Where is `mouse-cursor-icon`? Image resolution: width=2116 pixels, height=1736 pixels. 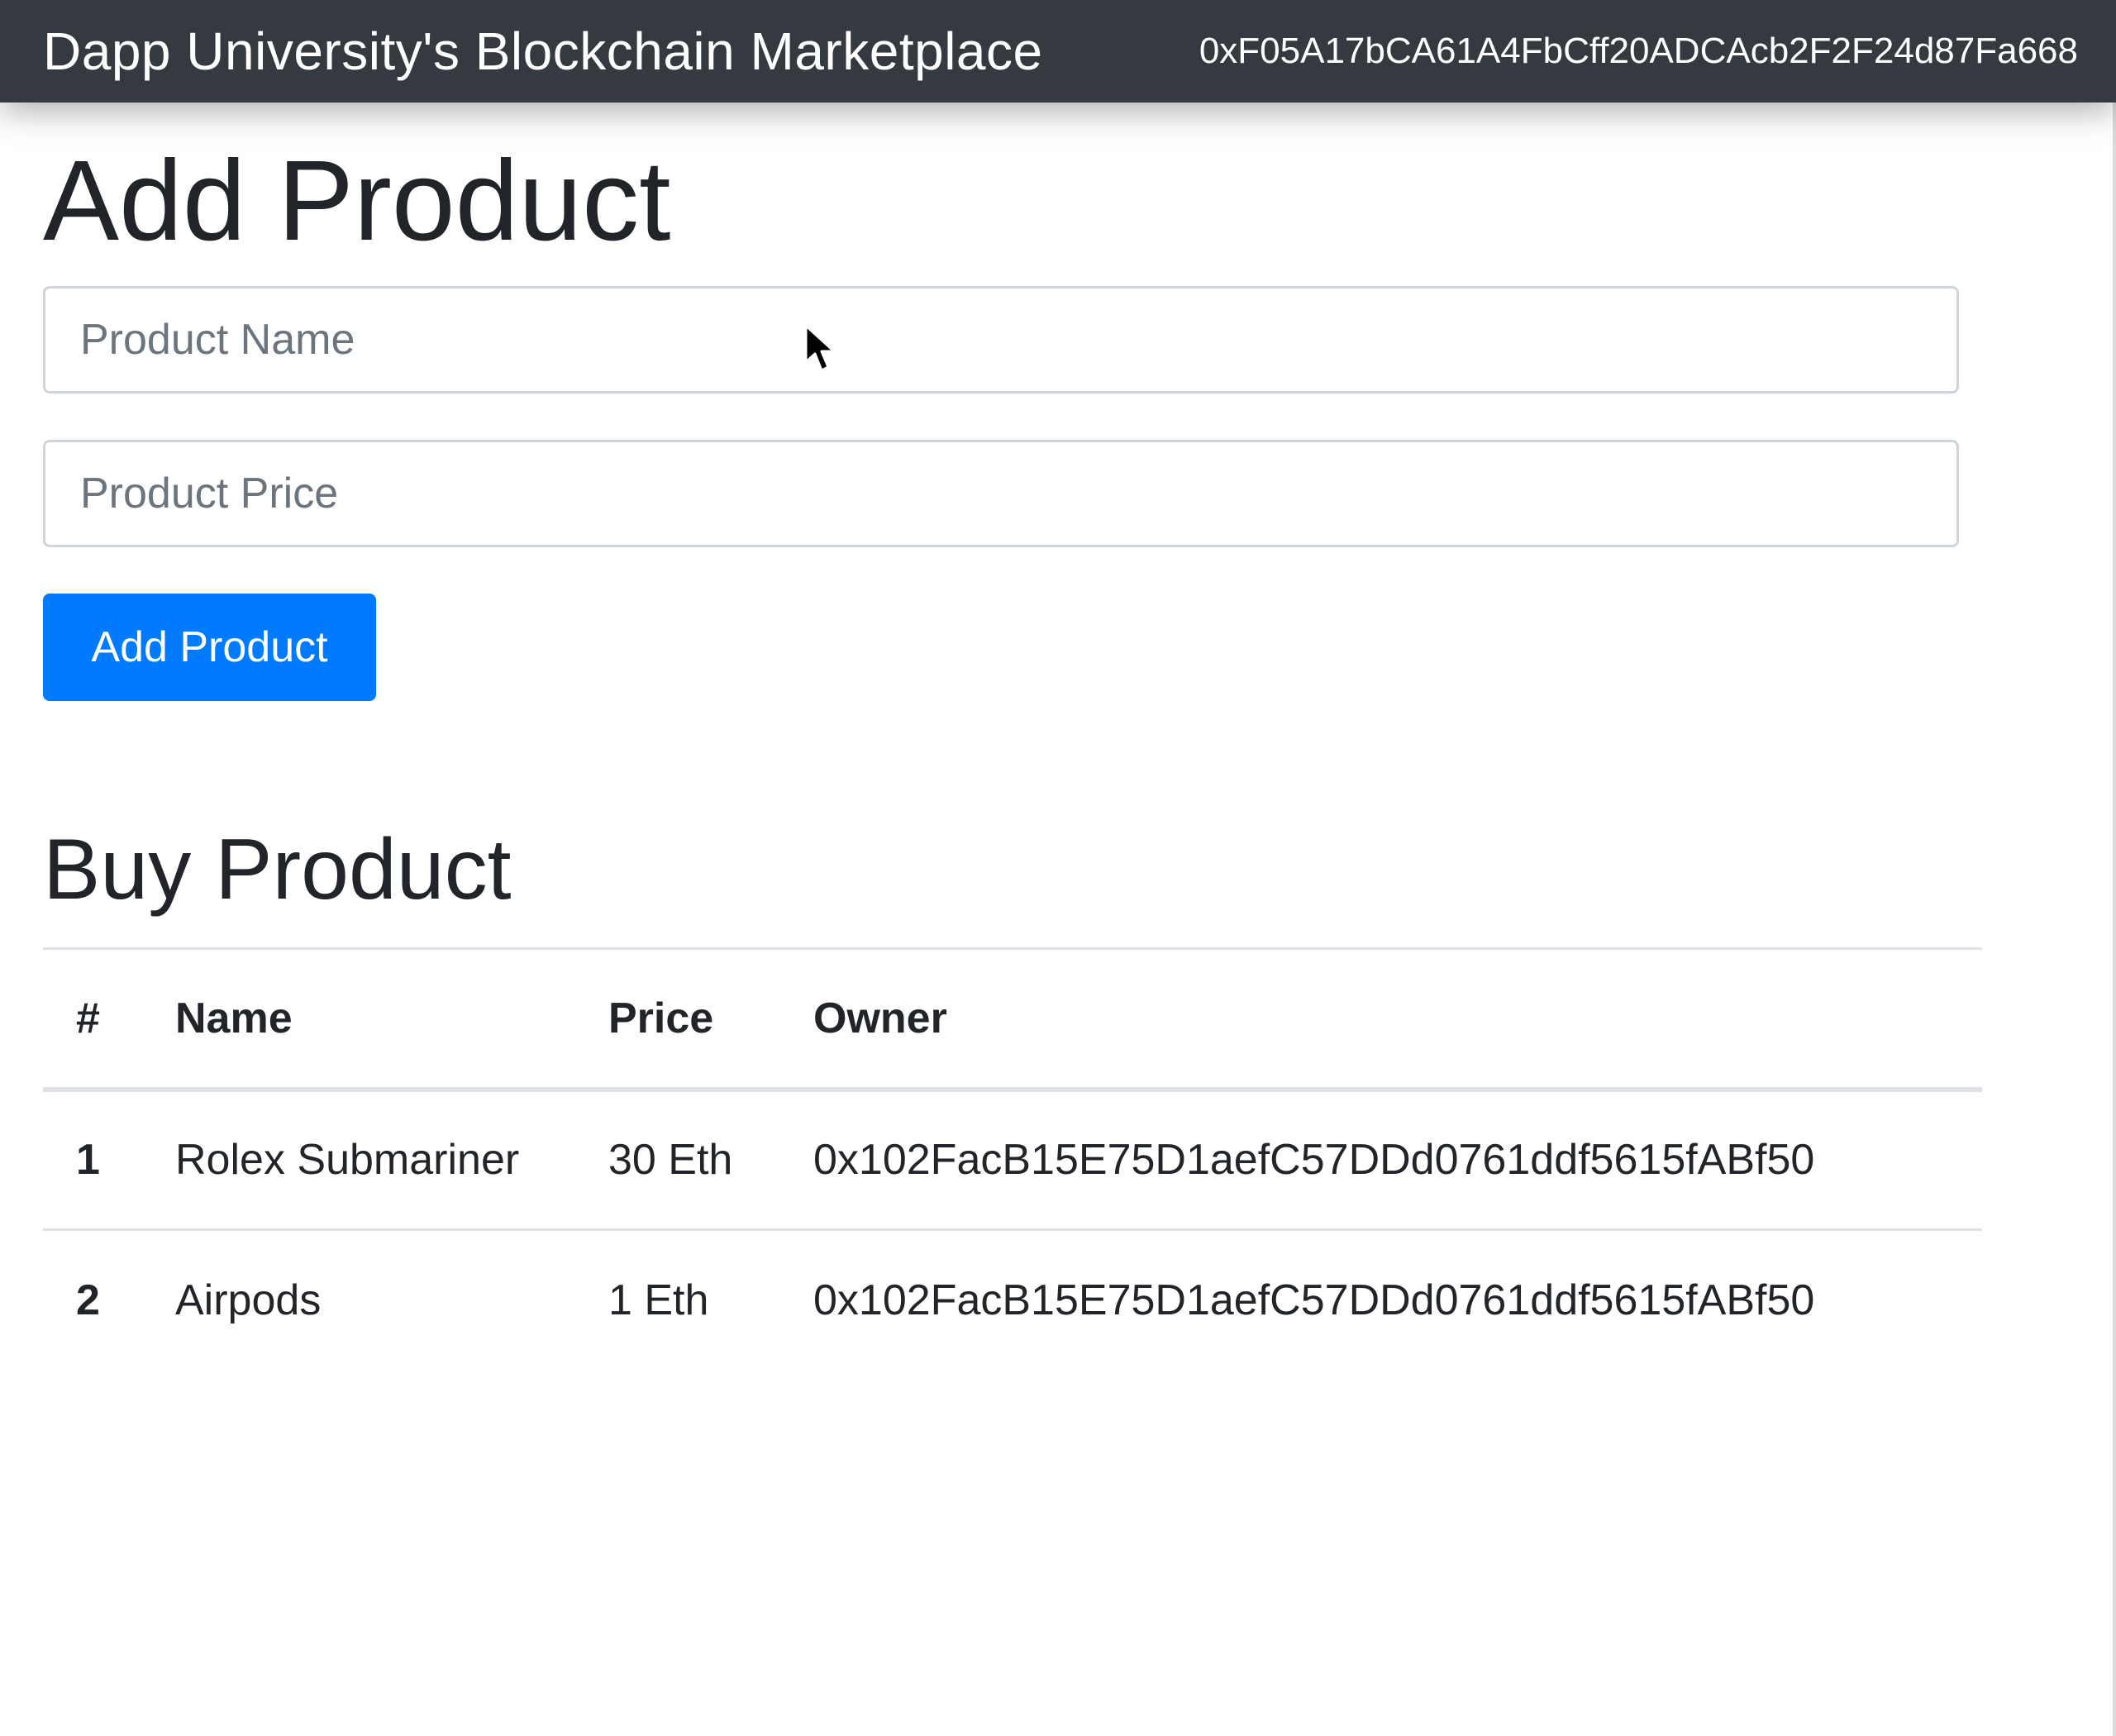
mouse-cursor-icon is located at coordinates (820, 348).